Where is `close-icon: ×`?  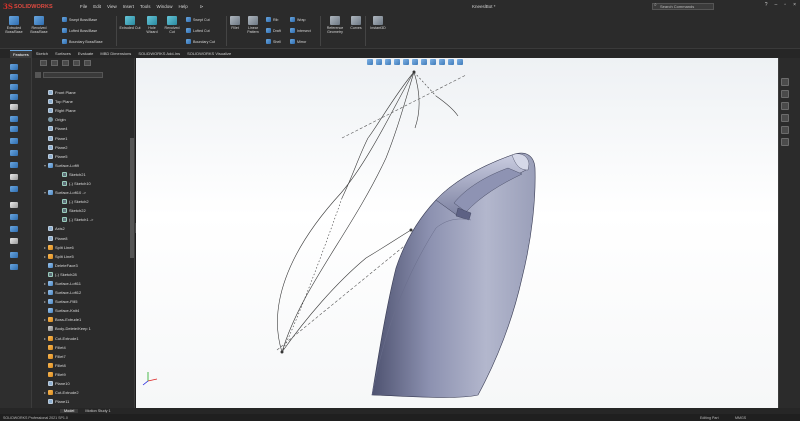 close-icon: × is located at coordinates (794, 5).